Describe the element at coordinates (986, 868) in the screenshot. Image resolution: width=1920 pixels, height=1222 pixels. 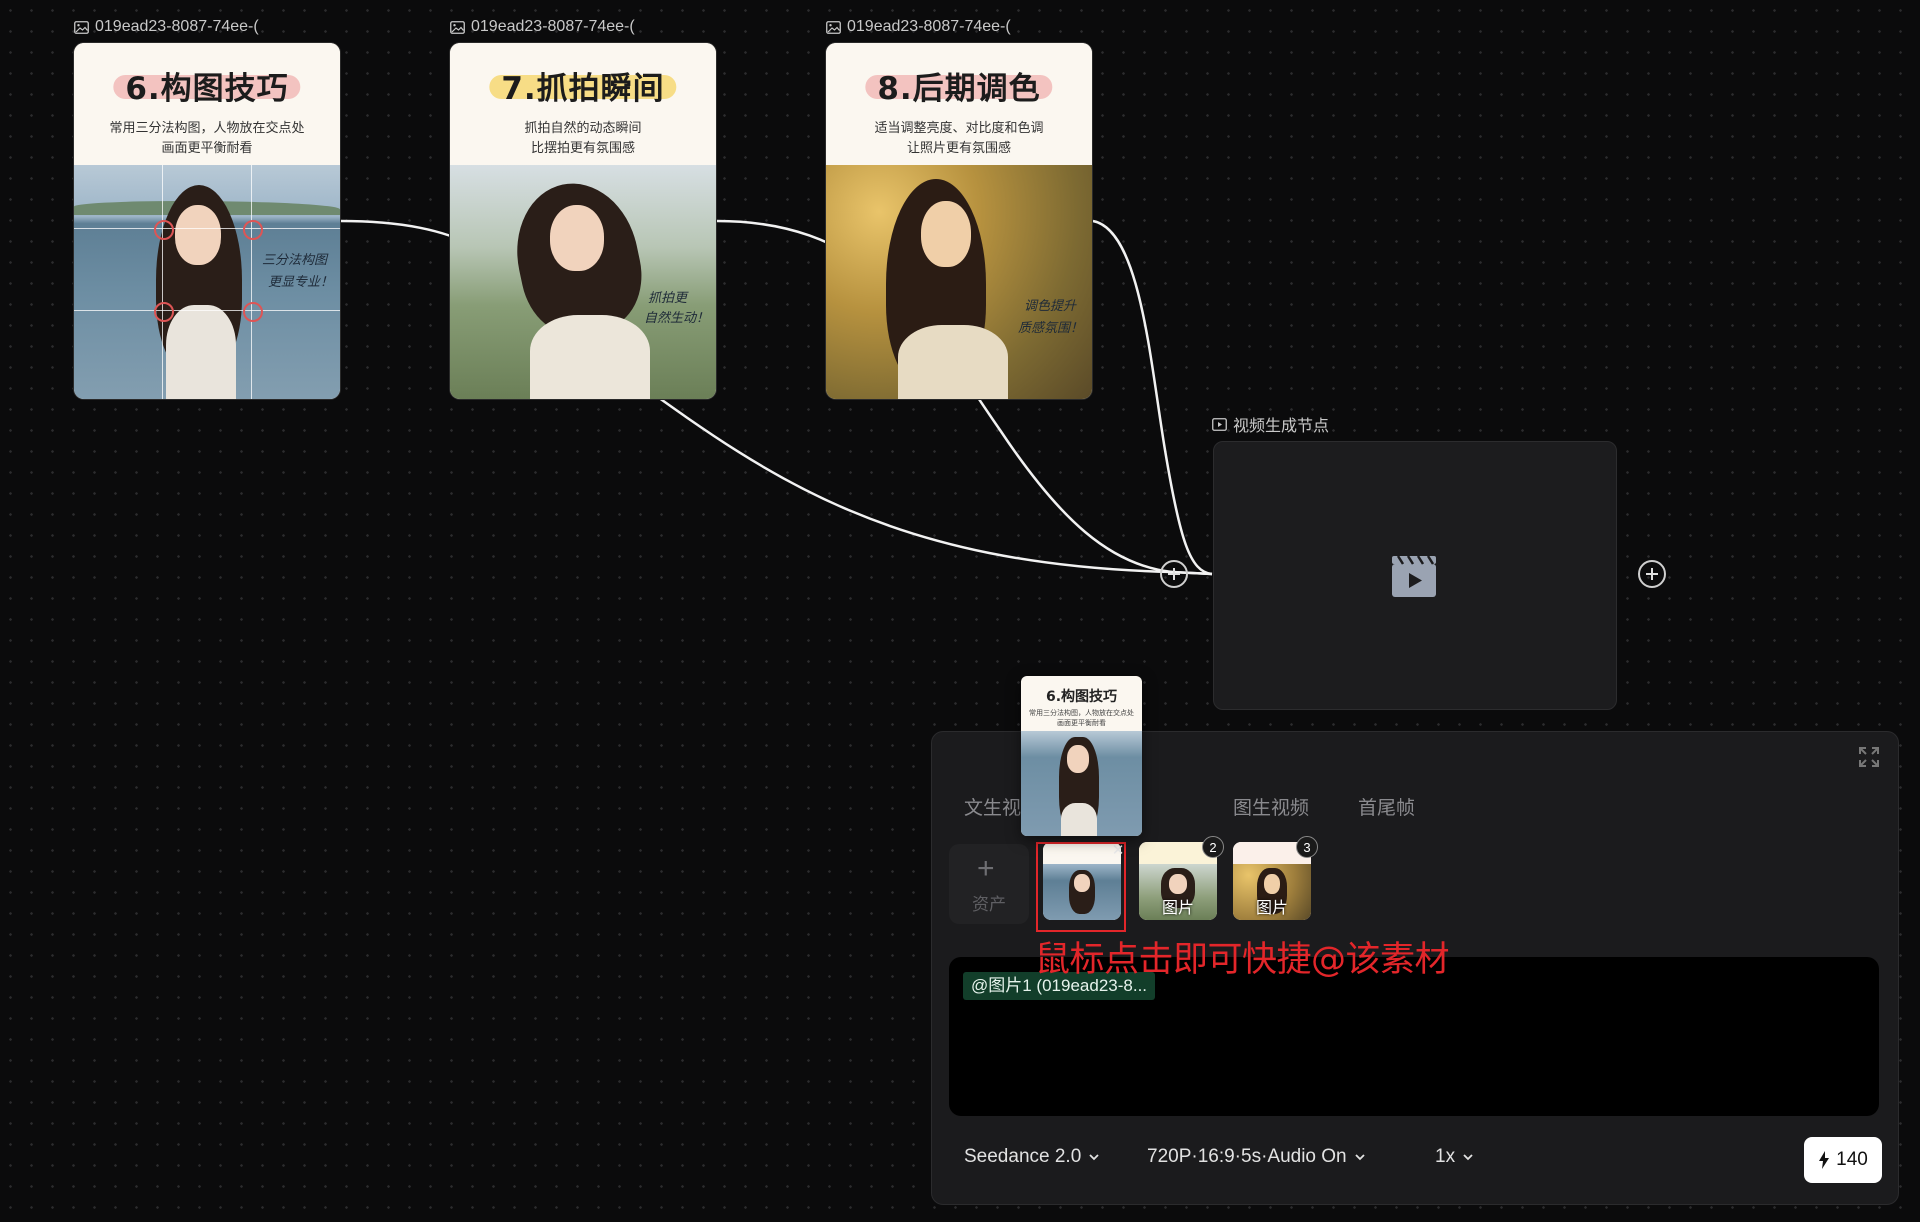
I see `plus-icon: +` at that location.